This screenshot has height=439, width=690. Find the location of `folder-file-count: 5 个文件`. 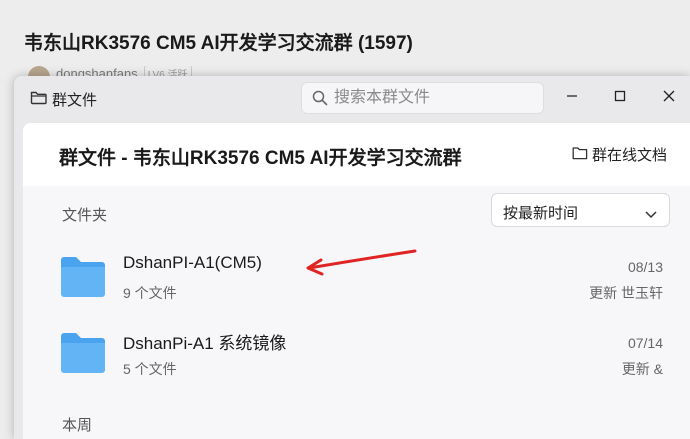

folder-file-count: 5 个文件 is located at coordinates (150, 369).